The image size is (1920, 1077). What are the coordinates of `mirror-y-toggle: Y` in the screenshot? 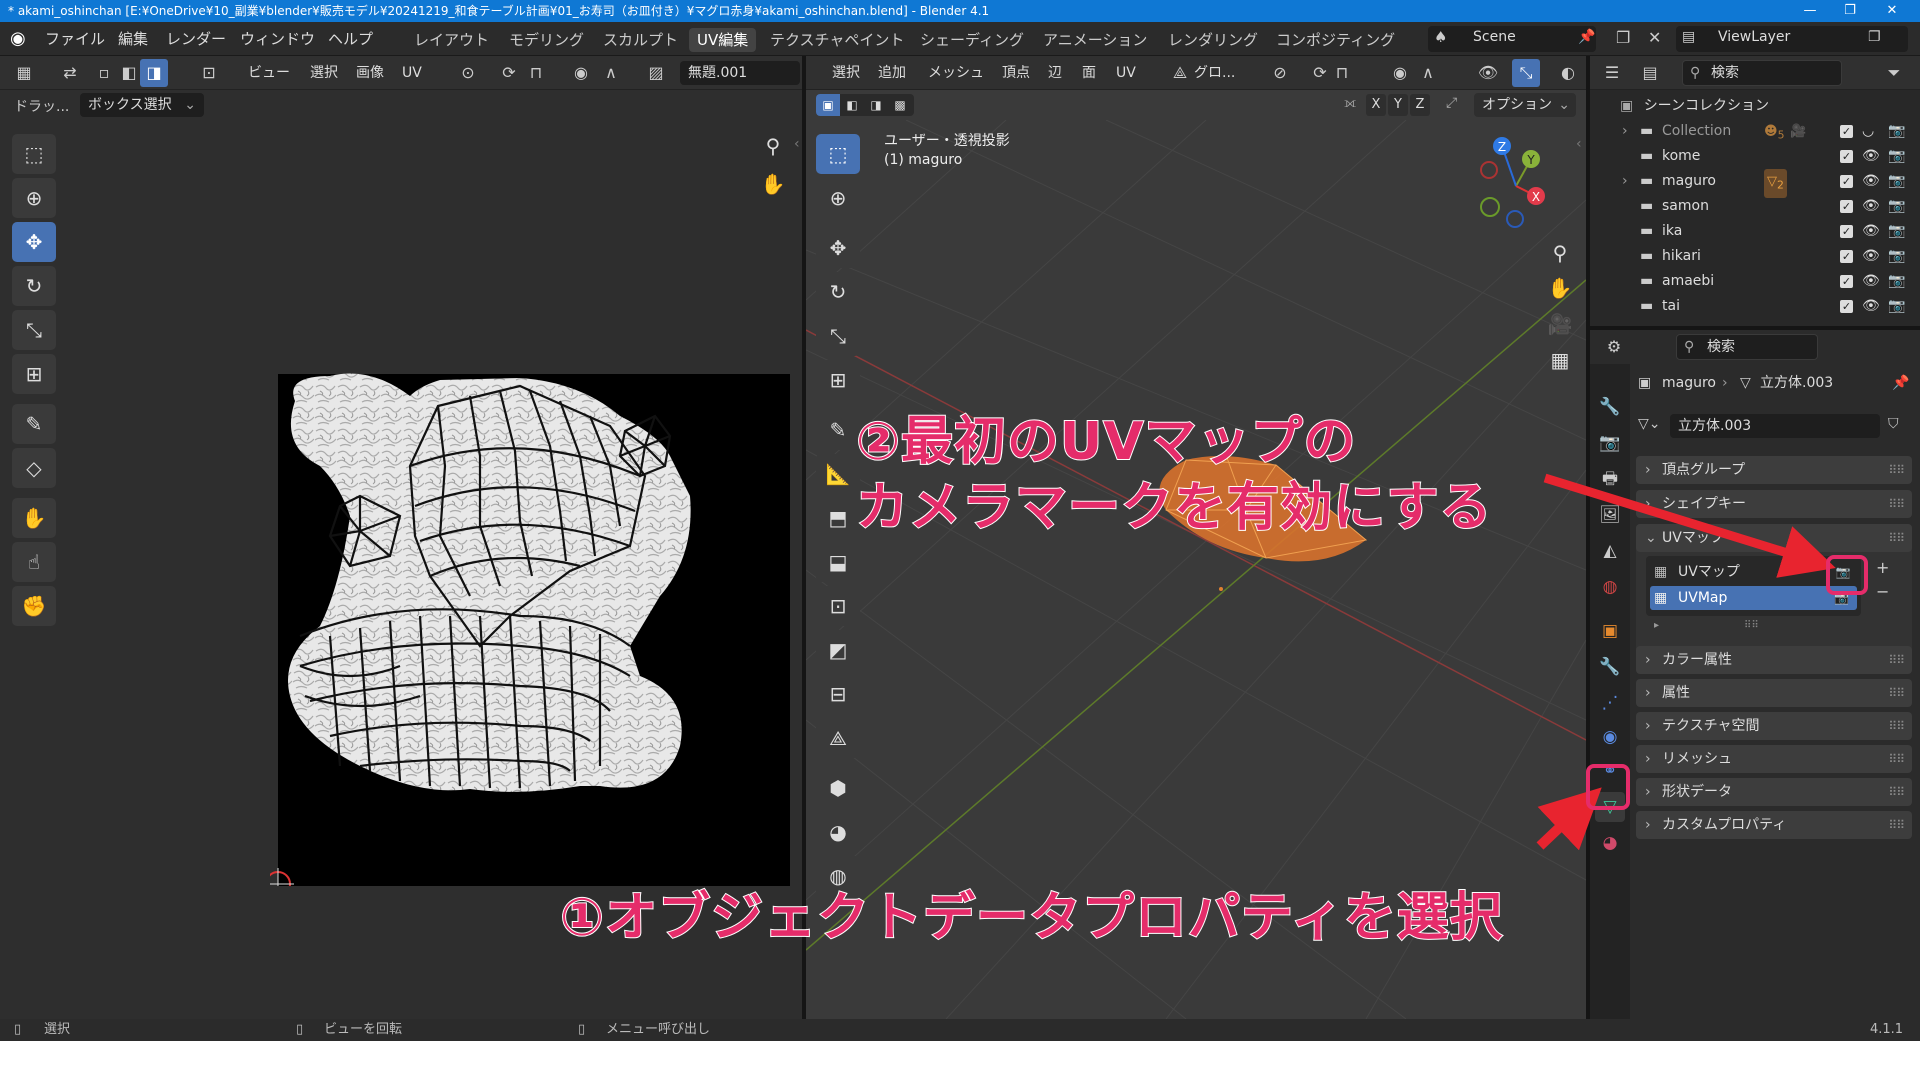 It's located at (1398, 105).